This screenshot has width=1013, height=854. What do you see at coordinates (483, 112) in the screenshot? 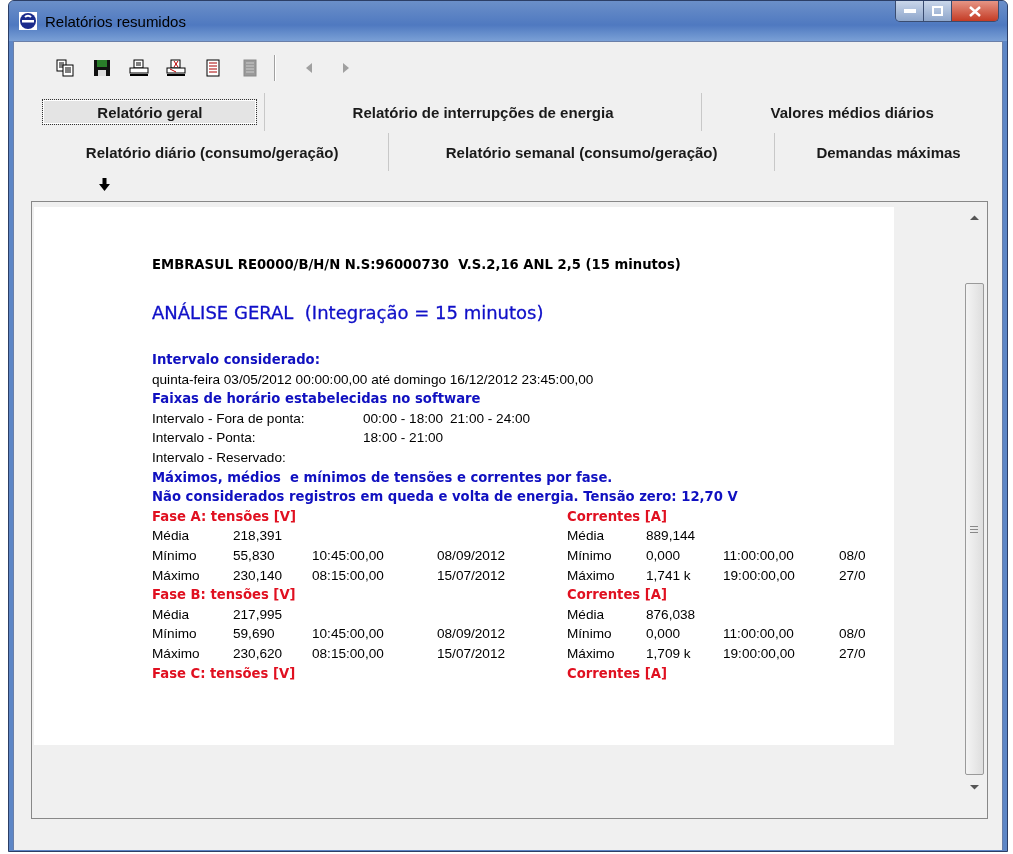
I see `report-tab: Relatório de interrupções de energia` at bounding box center [483, 112].